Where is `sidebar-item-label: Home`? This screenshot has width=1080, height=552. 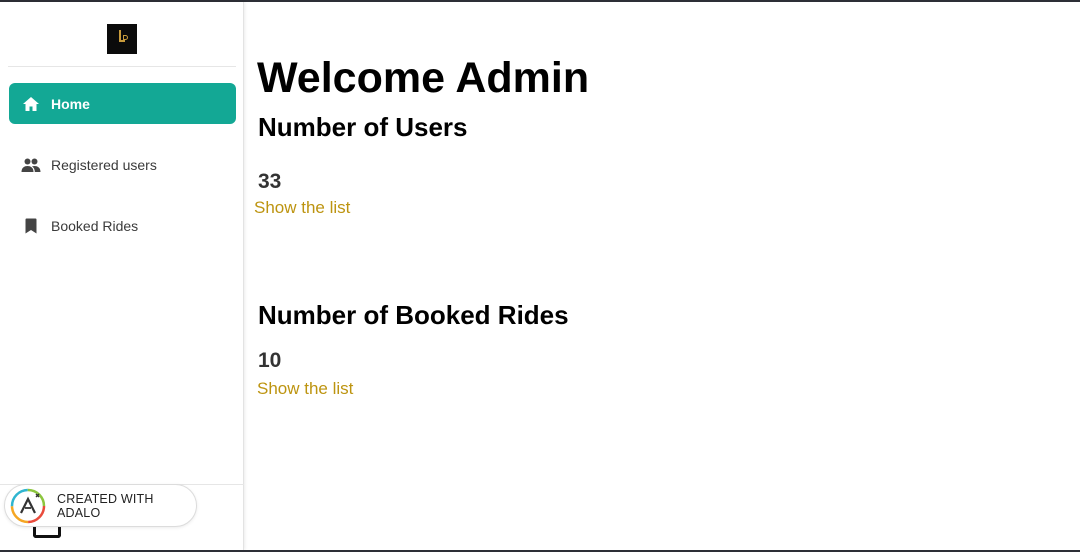 sidebar-item-label: Home is located at coordinates (70, 103).